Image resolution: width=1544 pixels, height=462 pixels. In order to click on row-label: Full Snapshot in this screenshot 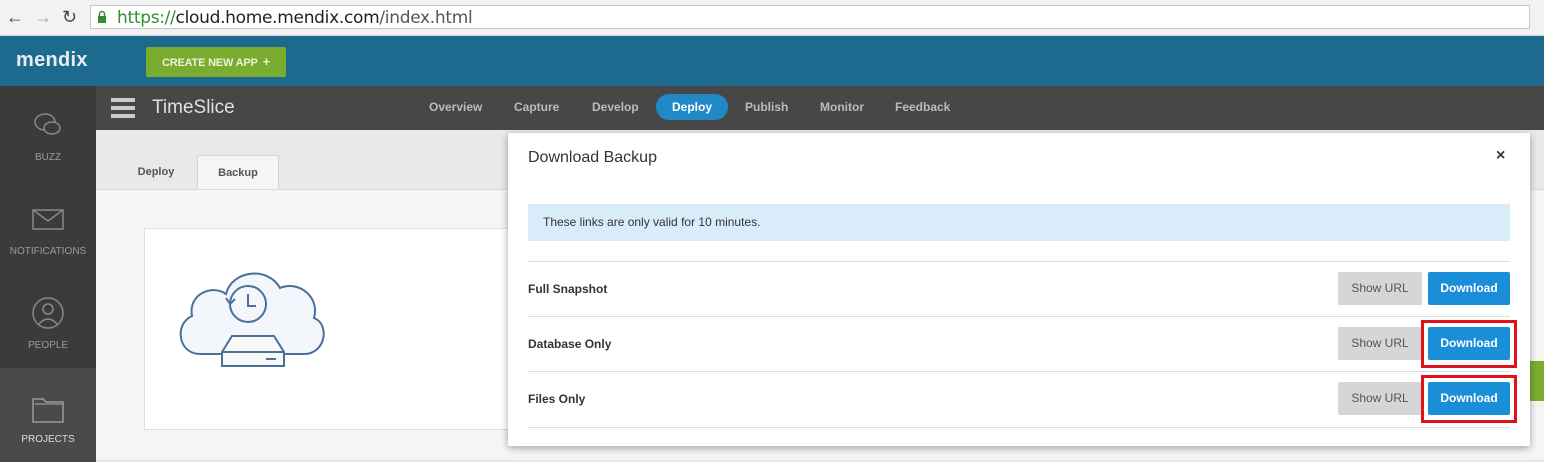, I will do `click(568, 289)`.